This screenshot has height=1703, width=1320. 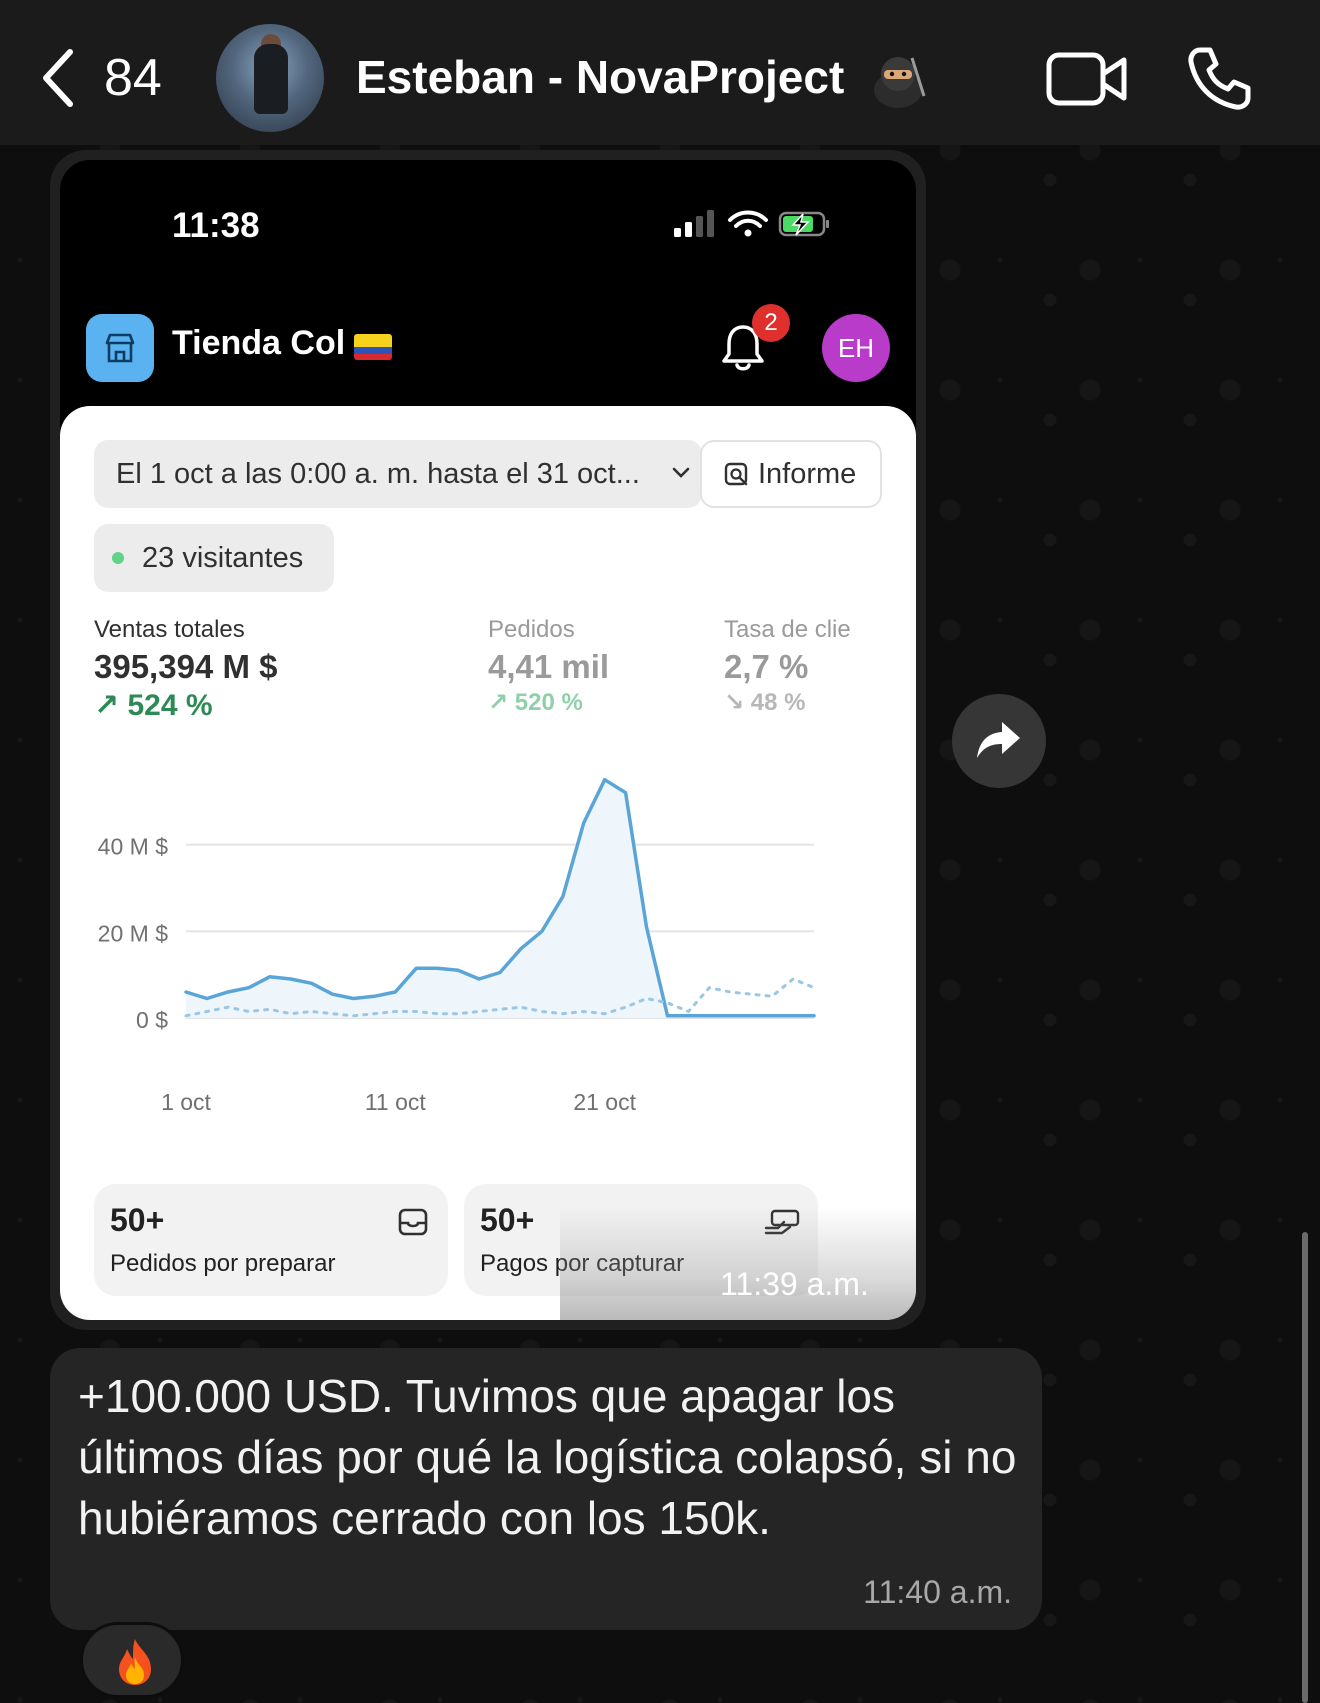 What do you see at coordinates (135, 1662) in the screenshot?
I see `fire-emoji-icon` at bounding box center [135, 1662].